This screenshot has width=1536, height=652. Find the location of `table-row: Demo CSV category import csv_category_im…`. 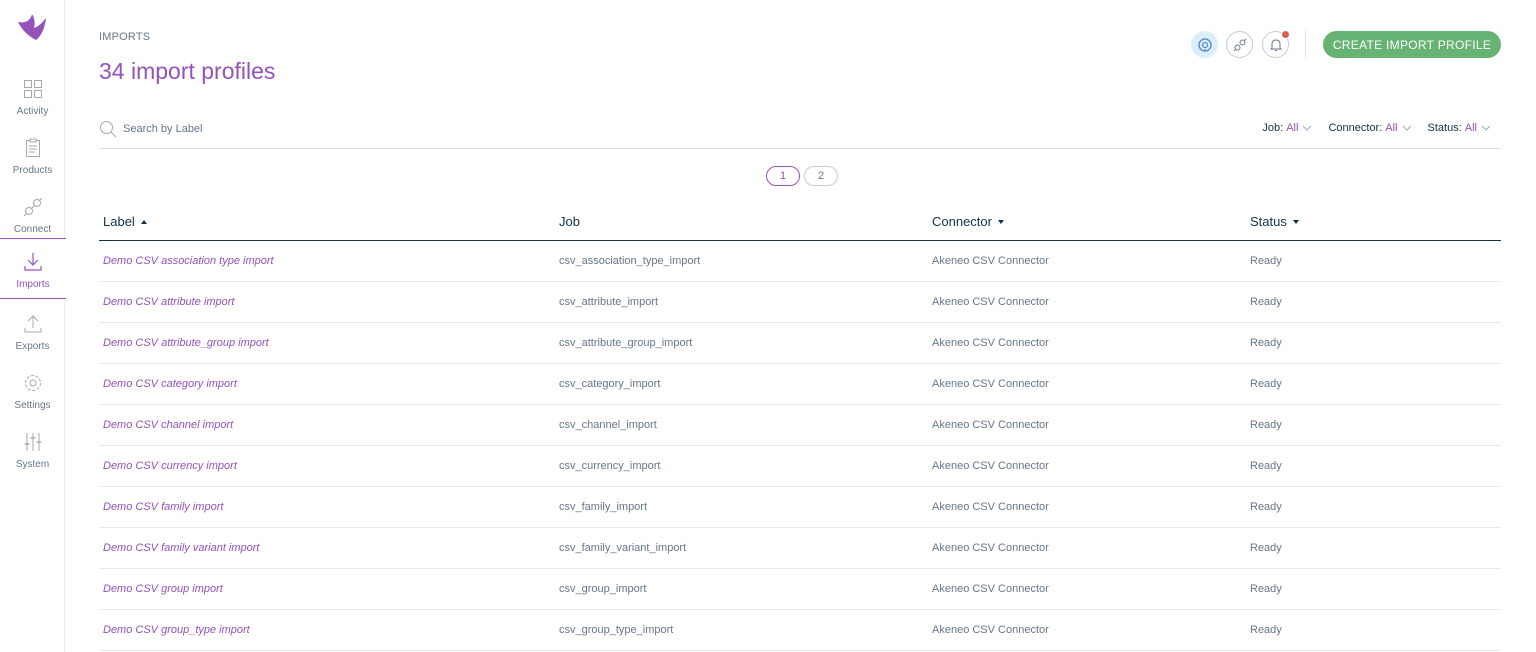

table-row: Demo CSV category import csv_category_im… is located at coordinates (800, 384).